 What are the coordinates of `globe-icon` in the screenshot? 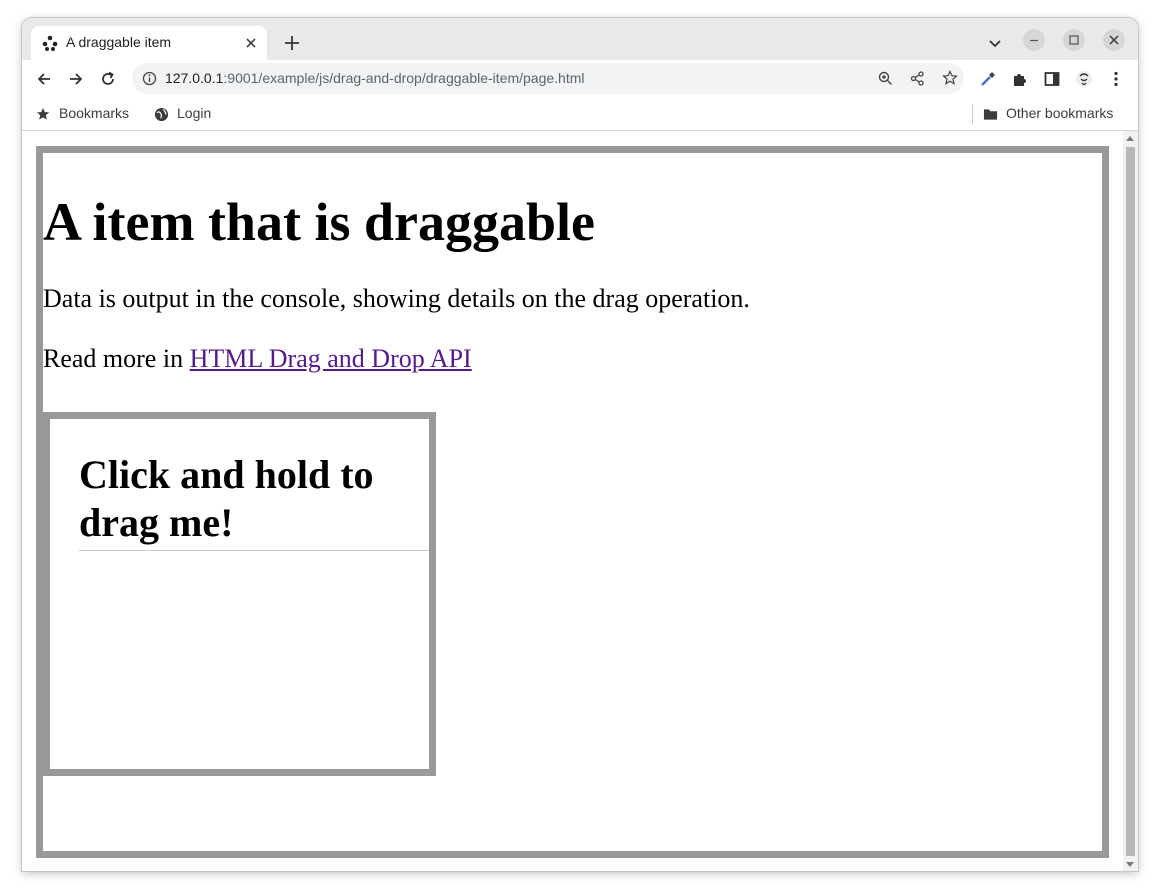 It's located at (161, 114).